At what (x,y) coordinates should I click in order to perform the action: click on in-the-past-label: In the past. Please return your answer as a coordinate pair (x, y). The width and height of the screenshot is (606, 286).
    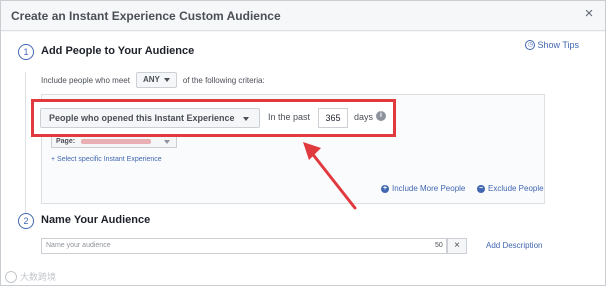
    Looking at the image, I should click on (289, 117).